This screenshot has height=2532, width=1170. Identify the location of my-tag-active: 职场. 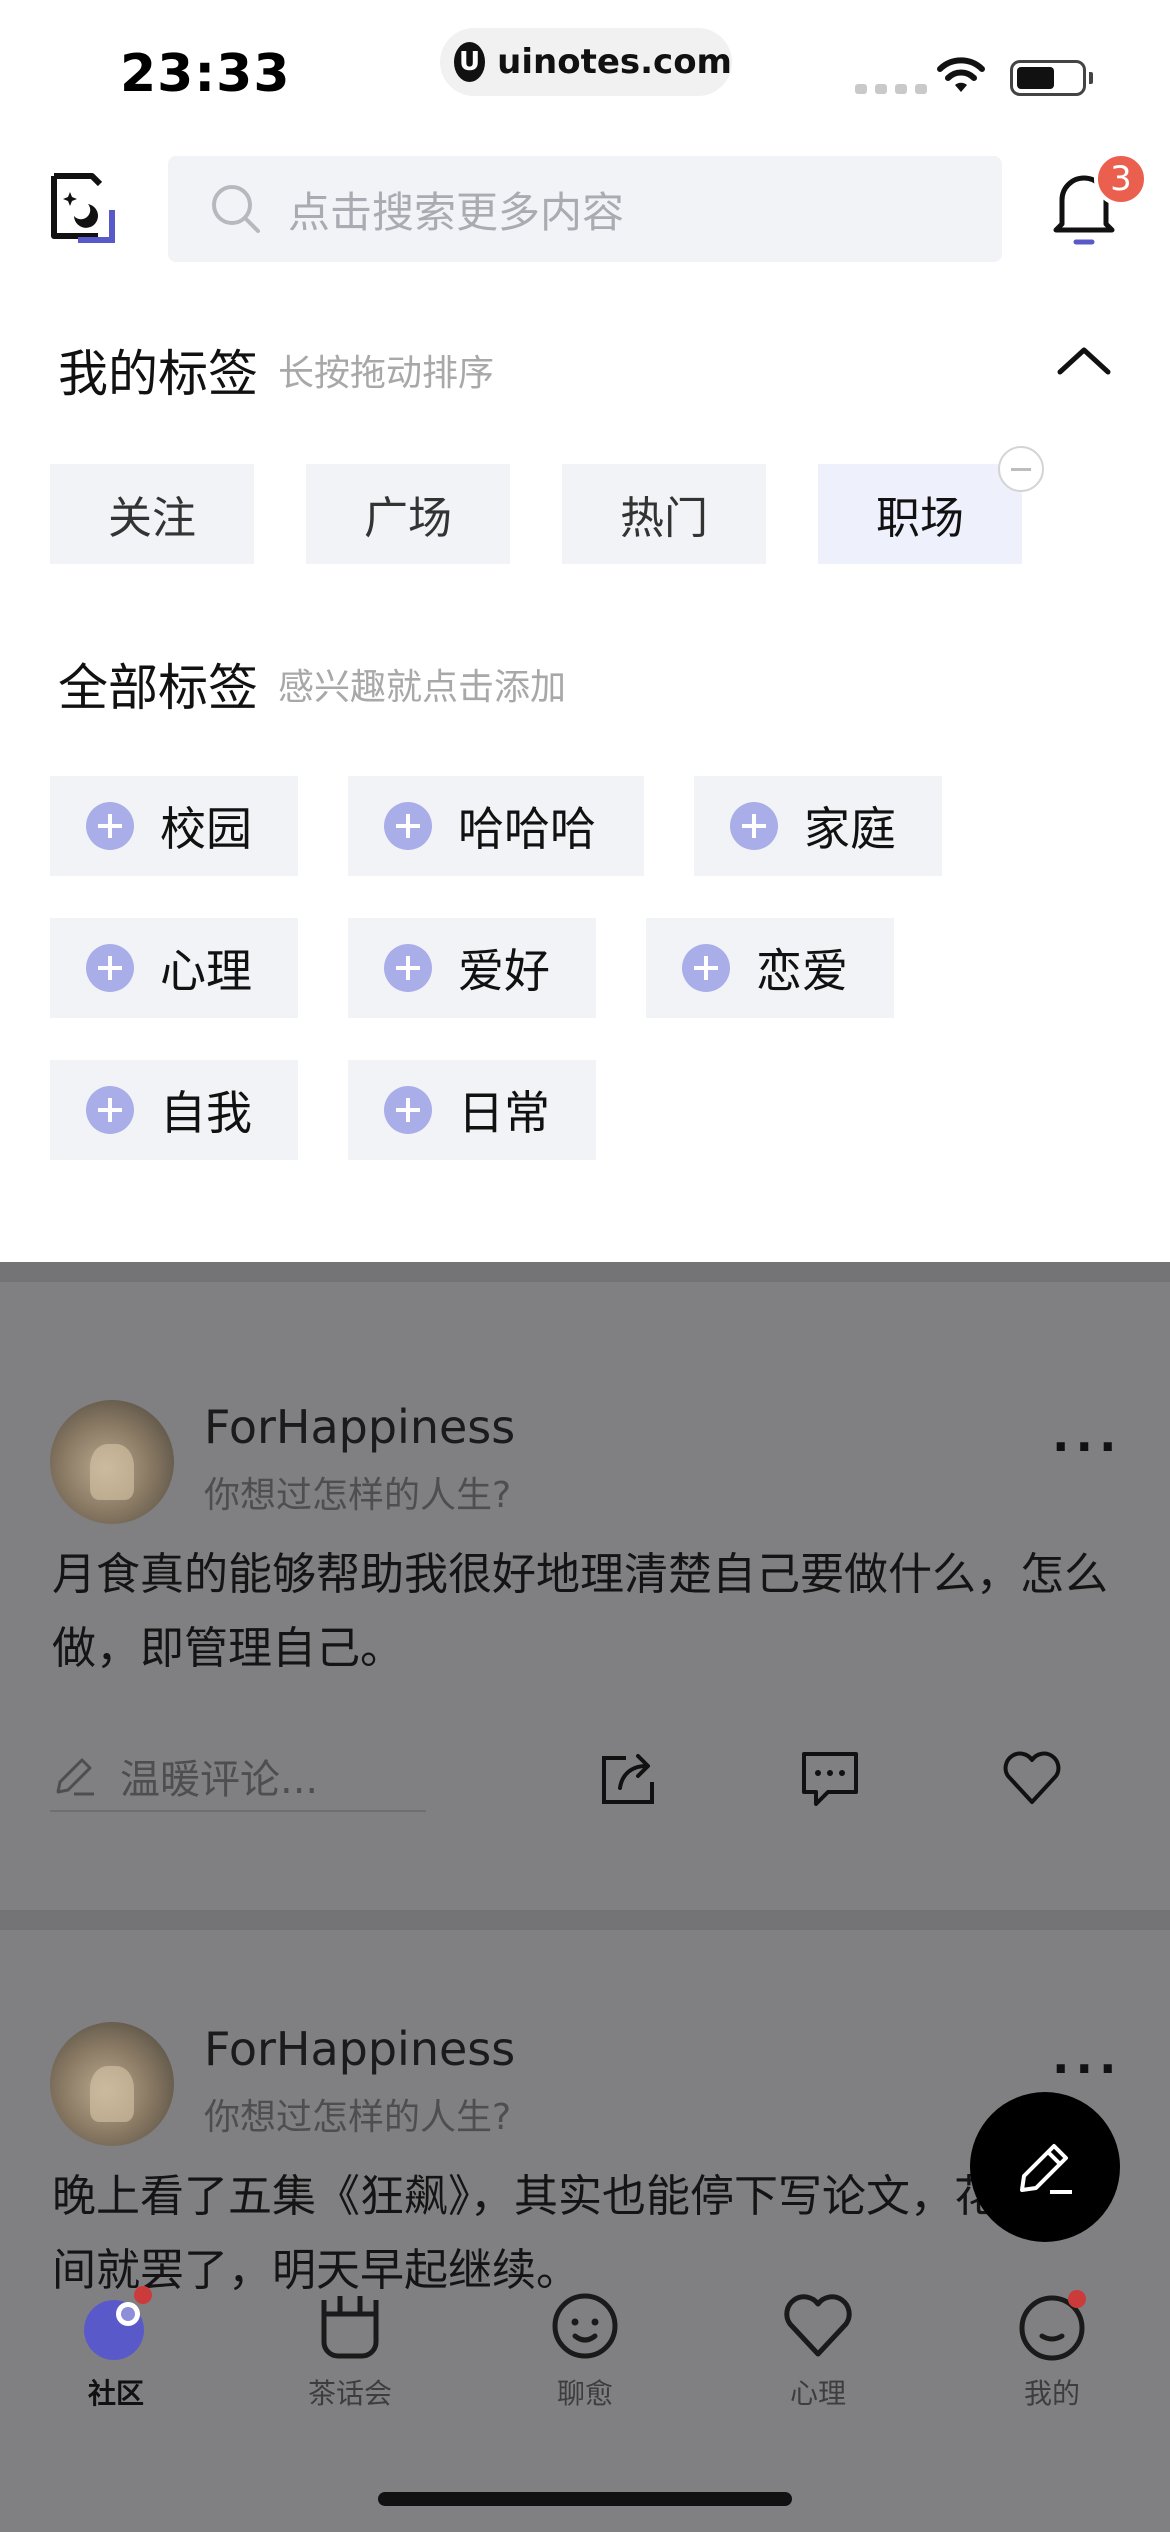
(931, 505).